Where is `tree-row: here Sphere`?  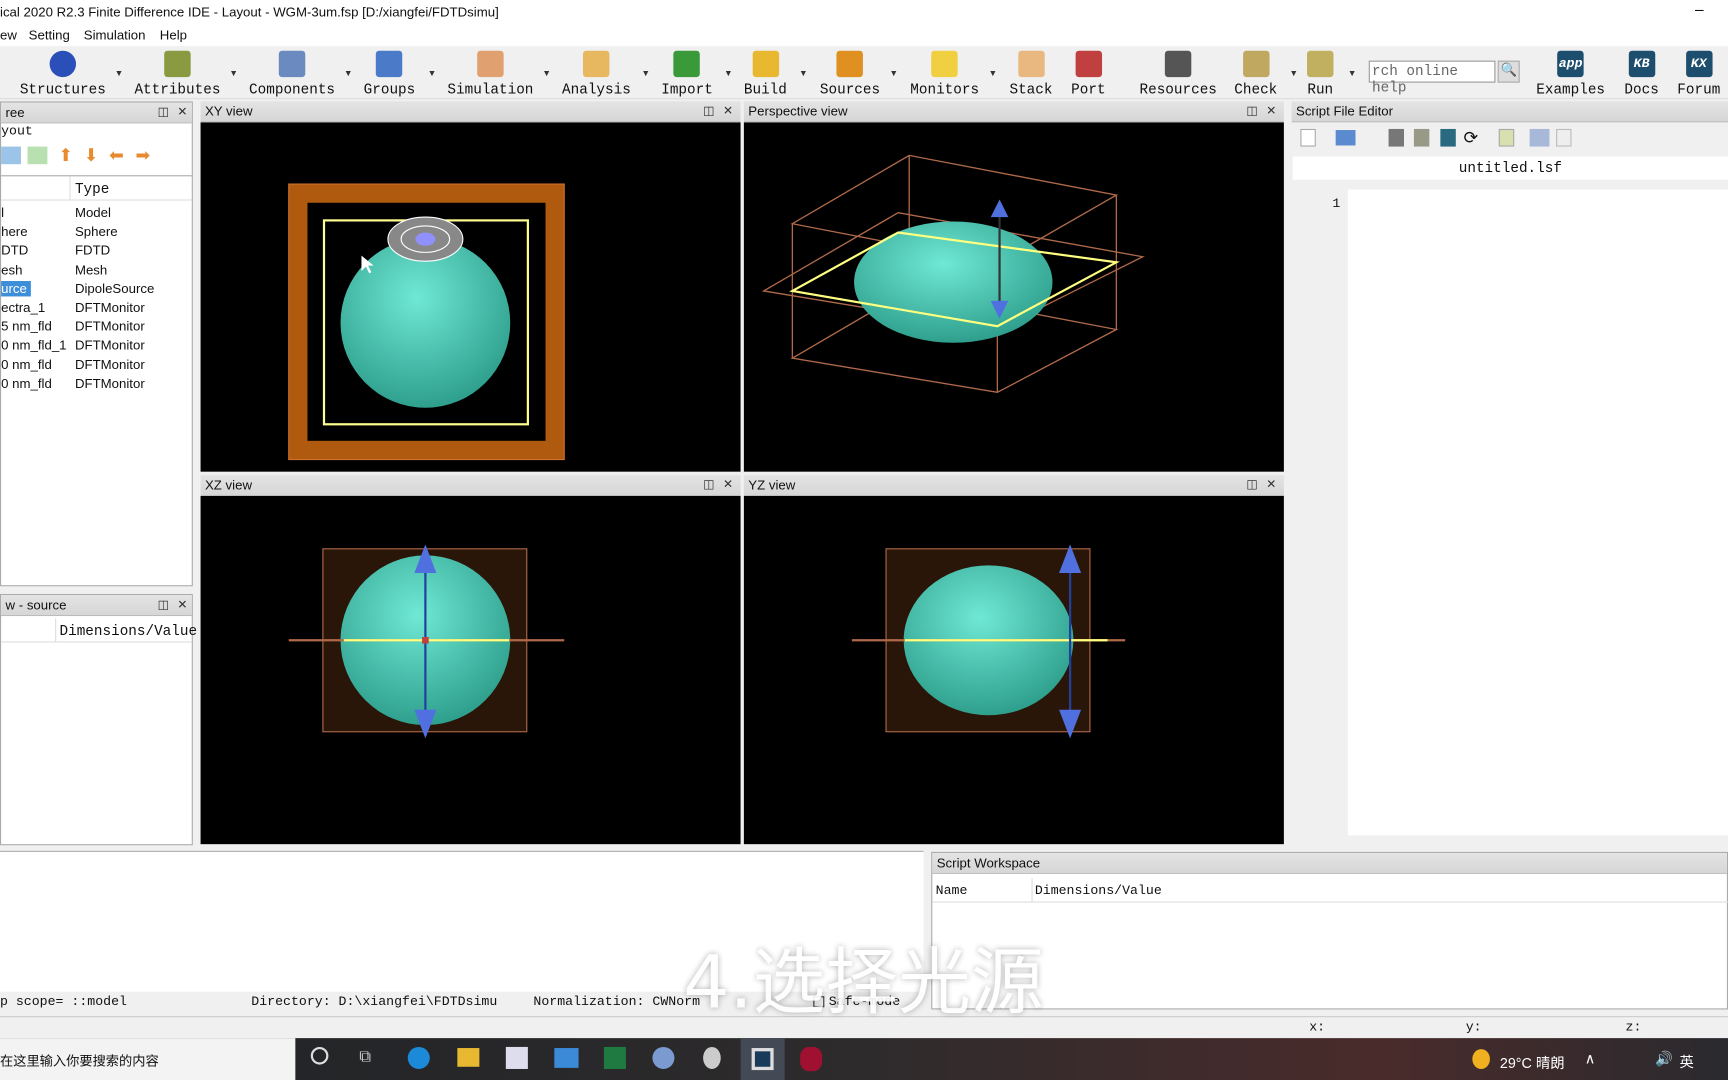
tree-row: here Sphere is located at coordinates (96, 233).